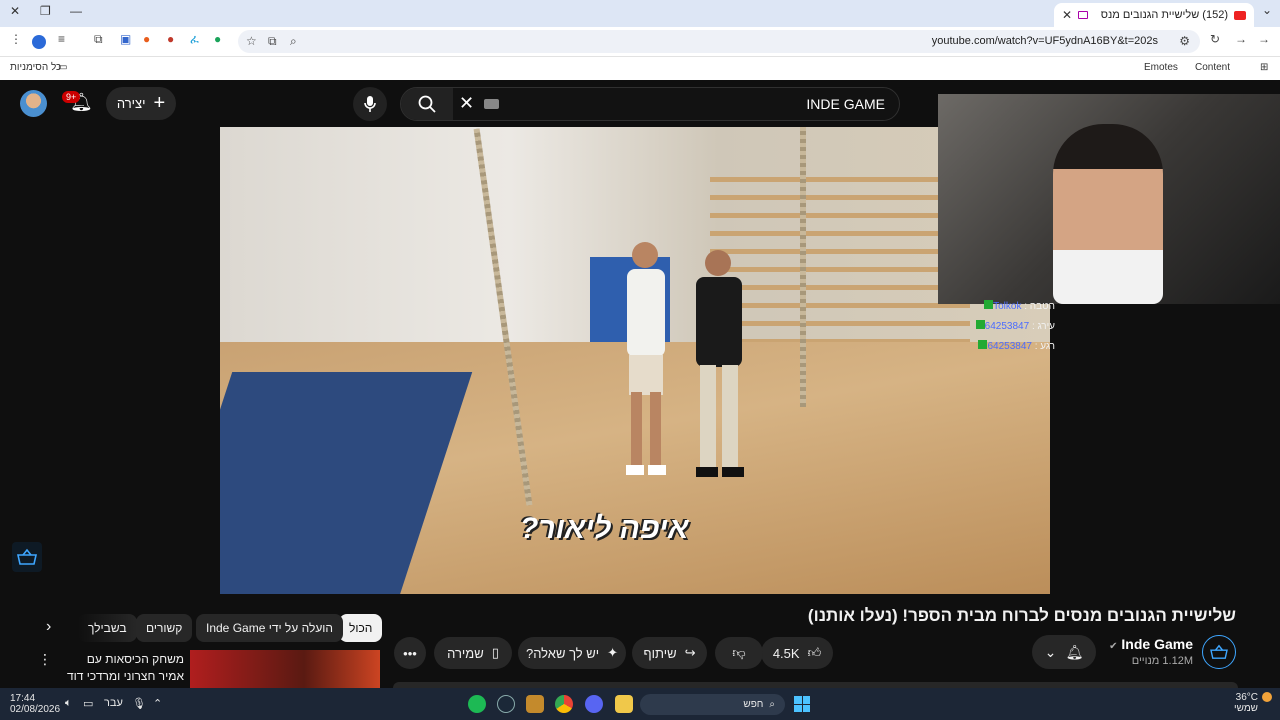  Describe the element at coordinates (293, 41) in the screenshot. I see `zoom-icon: ⌕` at that location.